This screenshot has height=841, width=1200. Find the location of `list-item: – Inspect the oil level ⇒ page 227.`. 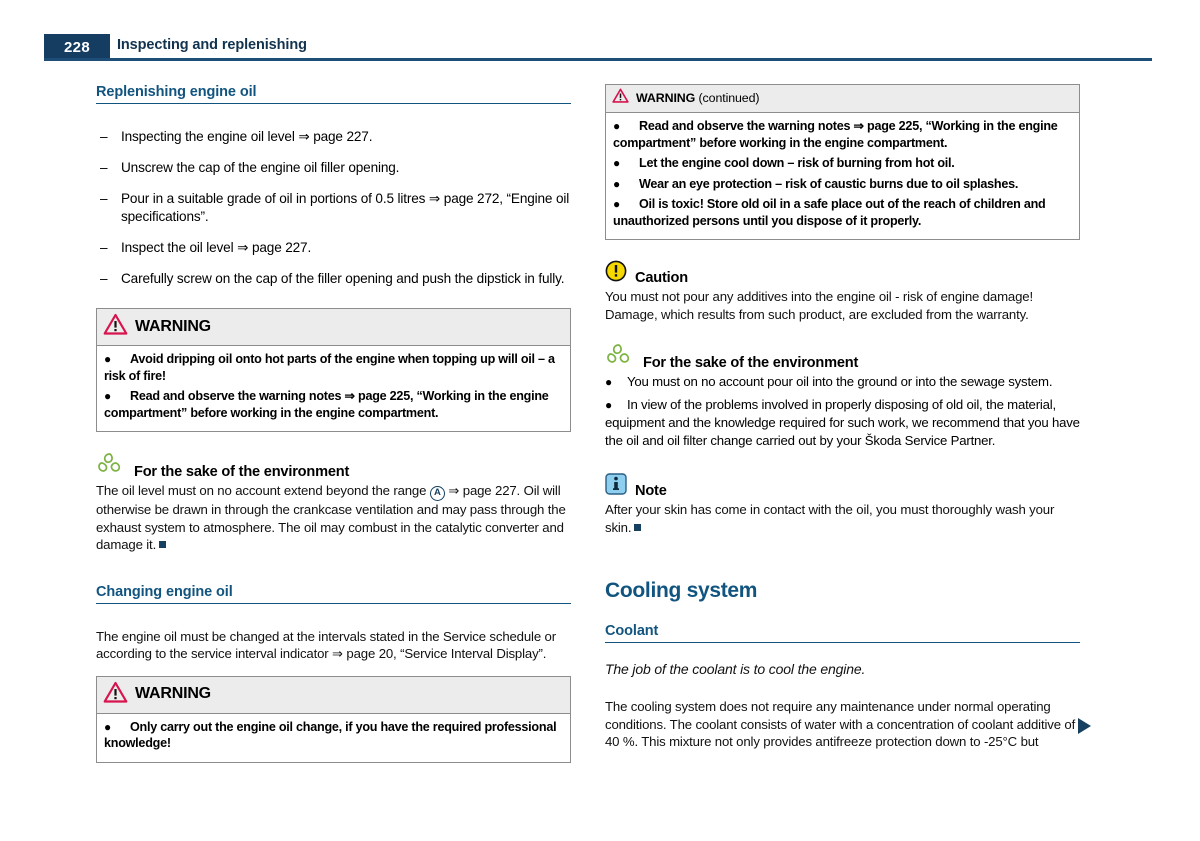

list-item: – Inspect the oil level ⇒ page 227. is located at coordinates (333, 248).